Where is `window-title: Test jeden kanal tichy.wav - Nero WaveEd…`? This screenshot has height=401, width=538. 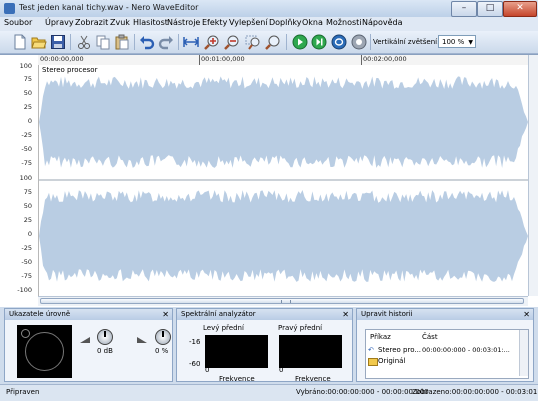 window-title: Test jeden kanal tichy.wav - Nero WaveEd… is located at coordinates (109, 7).